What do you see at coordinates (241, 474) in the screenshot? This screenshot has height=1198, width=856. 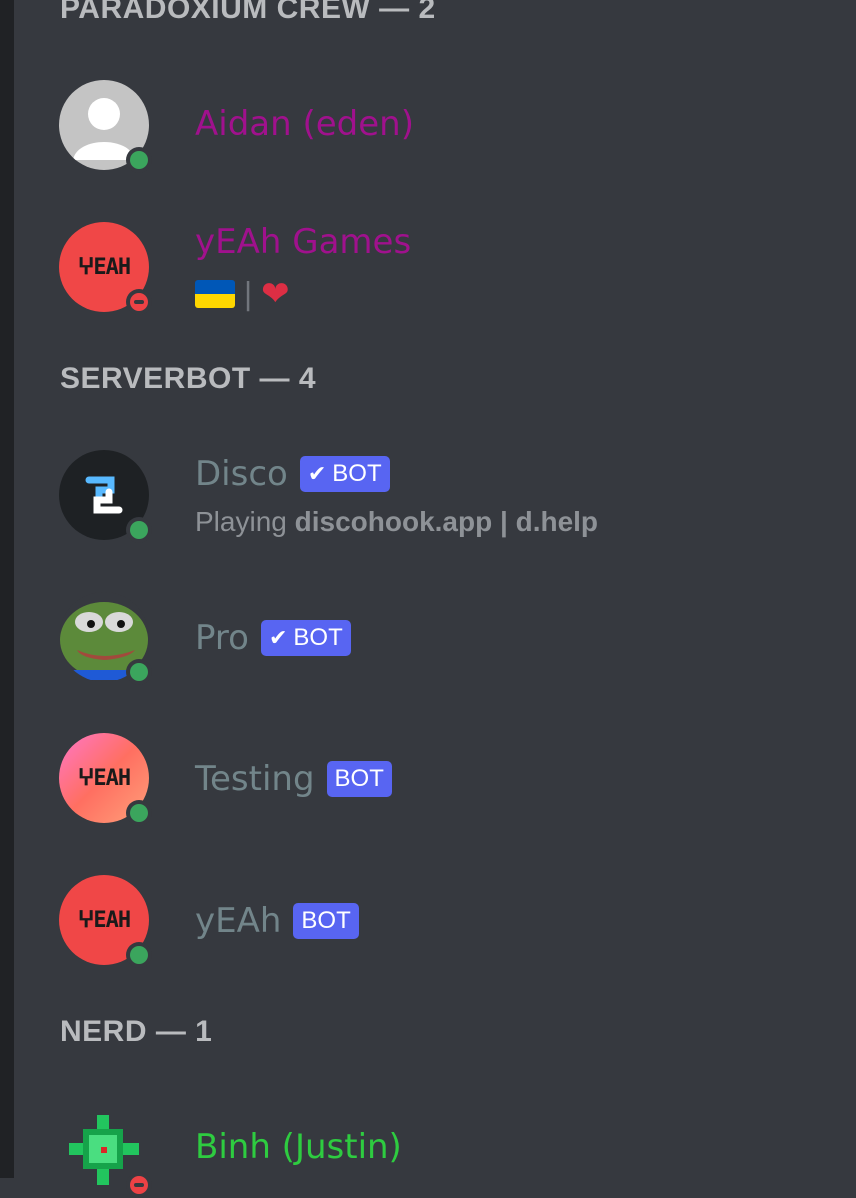 I see `member-name: Disco` at bounding box center [241, 474].